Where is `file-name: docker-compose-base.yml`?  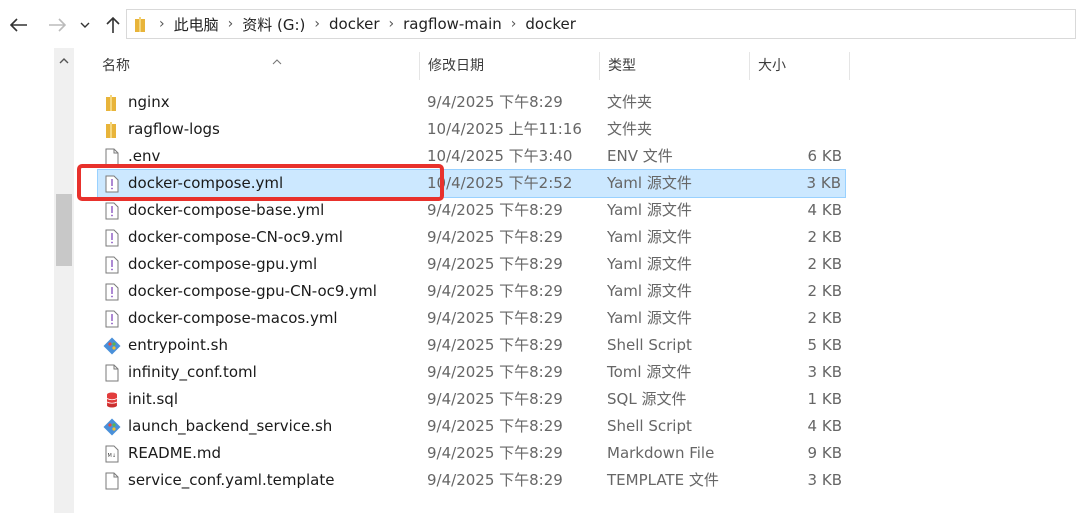 file-name: docker-compose-base.yml is located at coordinates (226, 210).